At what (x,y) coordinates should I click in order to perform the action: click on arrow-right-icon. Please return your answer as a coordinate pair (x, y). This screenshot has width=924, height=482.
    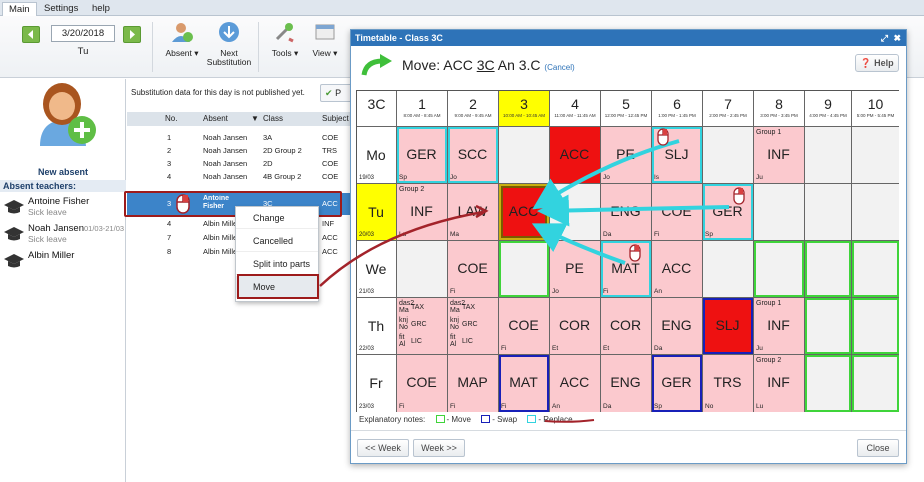
    Looking at the image, I should click on (132, 34).